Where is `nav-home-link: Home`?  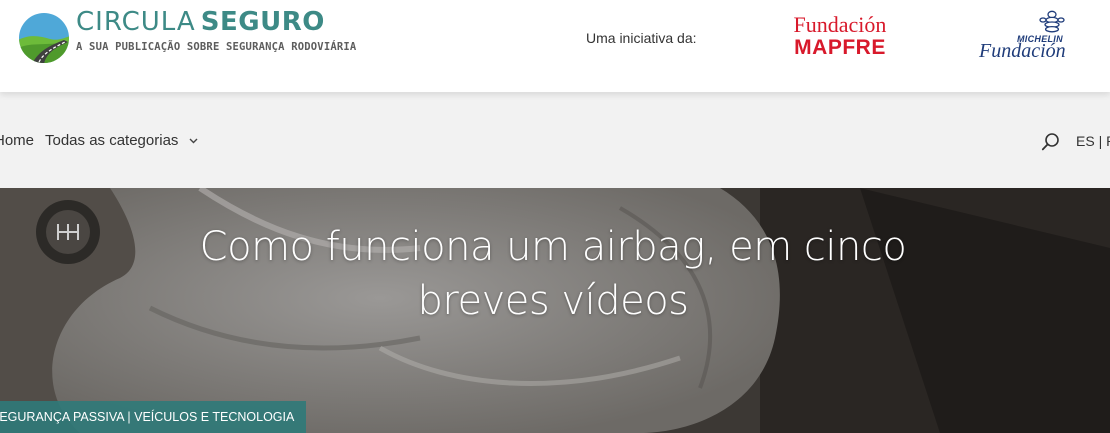 nav-home-link: Home is located at coordinates (17, 140).